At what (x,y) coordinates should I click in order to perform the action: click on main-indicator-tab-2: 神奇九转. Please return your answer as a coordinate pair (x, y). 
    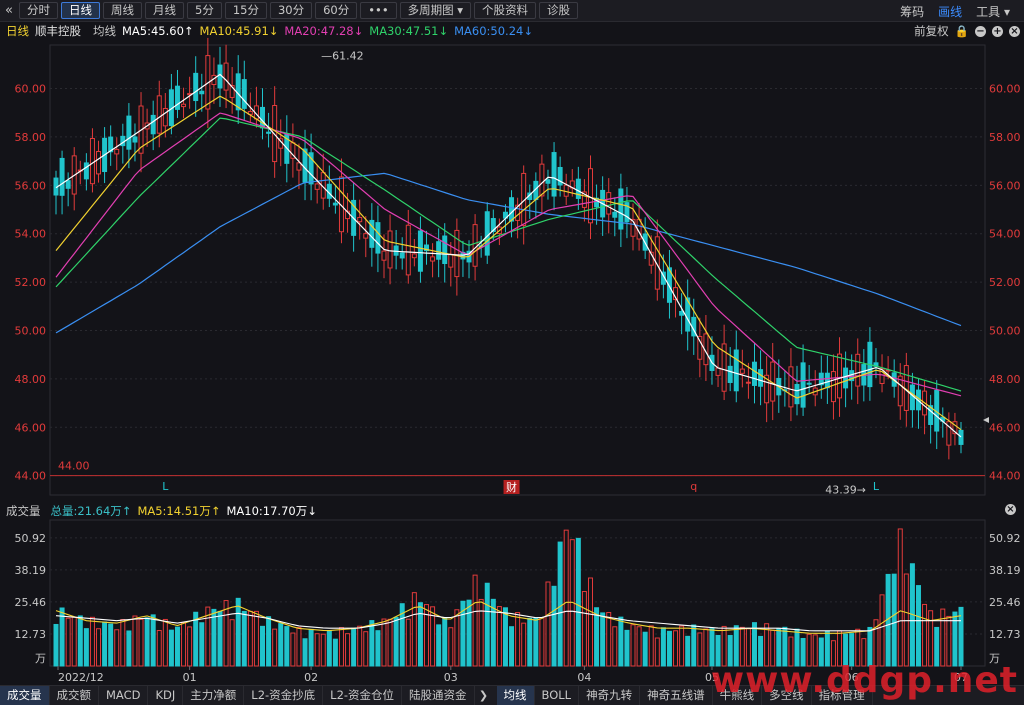
    Looking at the image, I should click on (610, 695).